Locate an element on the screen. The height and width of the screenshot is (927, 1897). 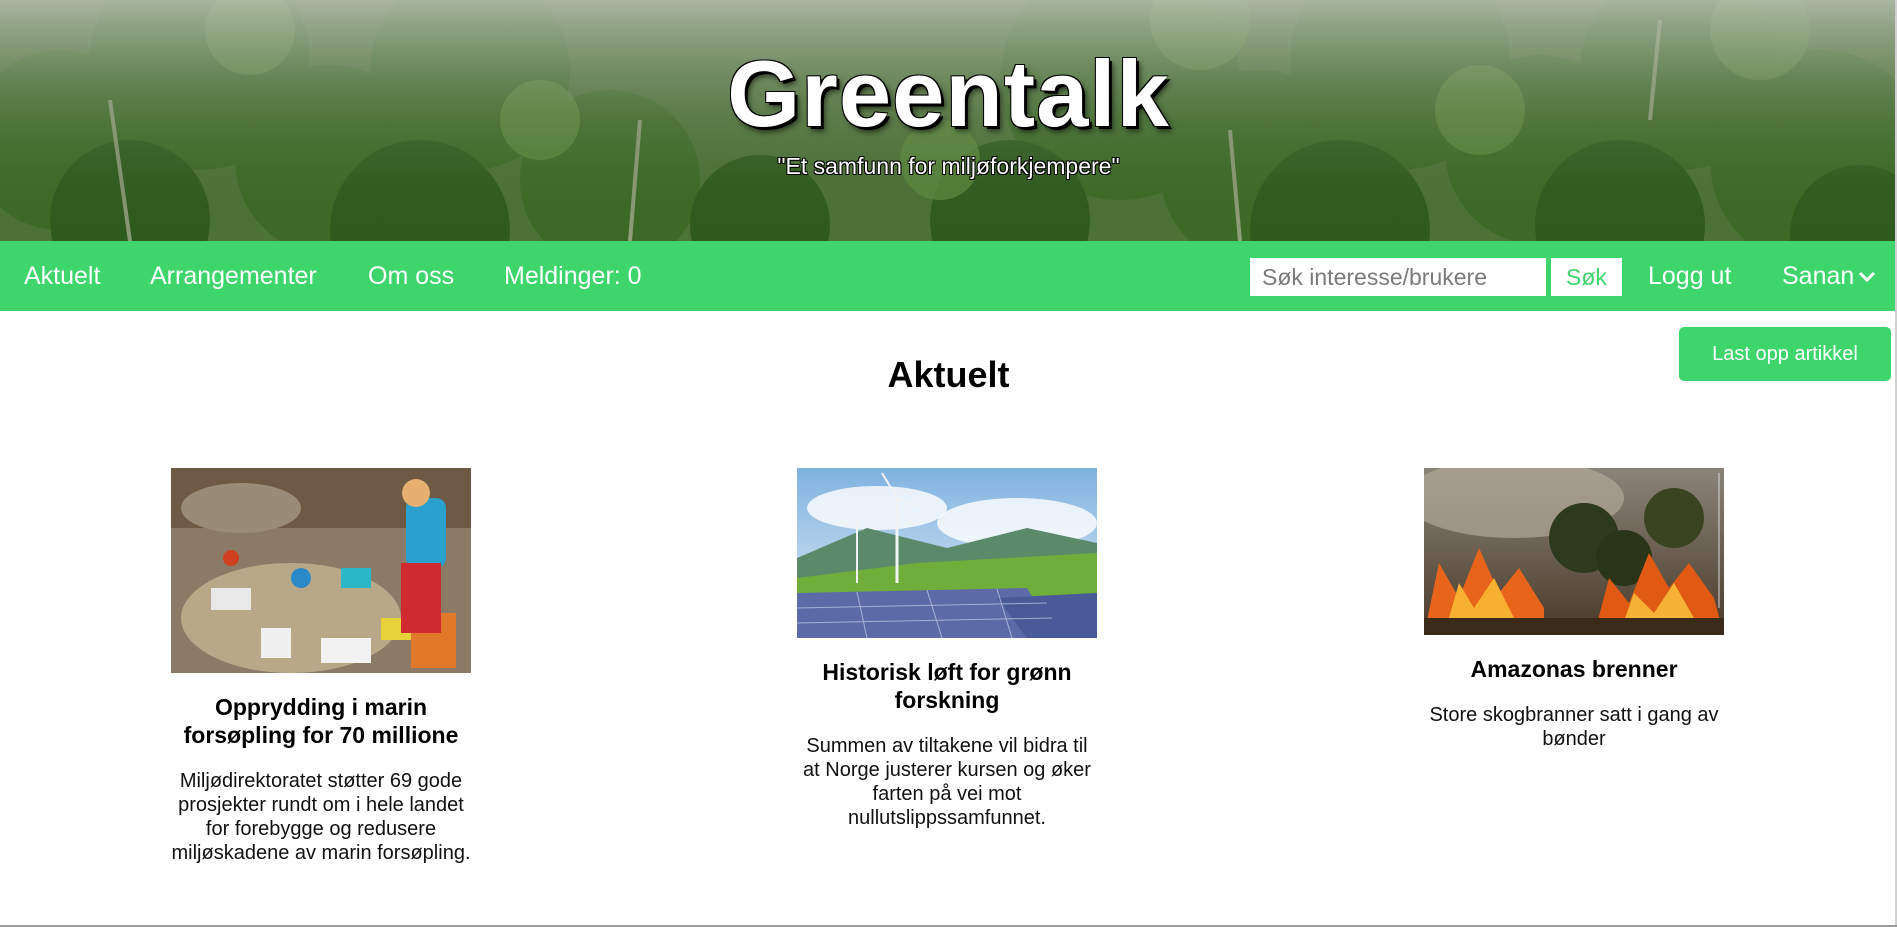
user-name: Sanan is located at coordinates (1818, 276).